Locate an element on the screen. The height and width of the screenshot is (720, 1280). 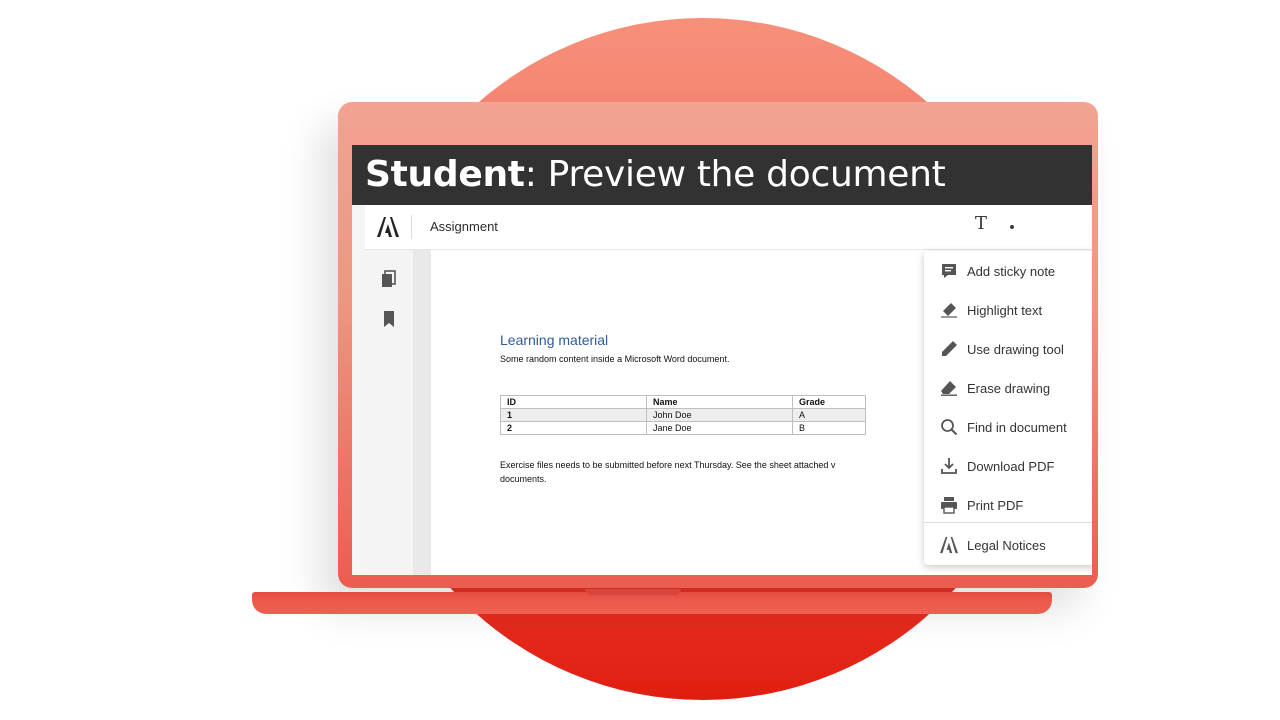
pages-icon is located at coordinates (389, 279).